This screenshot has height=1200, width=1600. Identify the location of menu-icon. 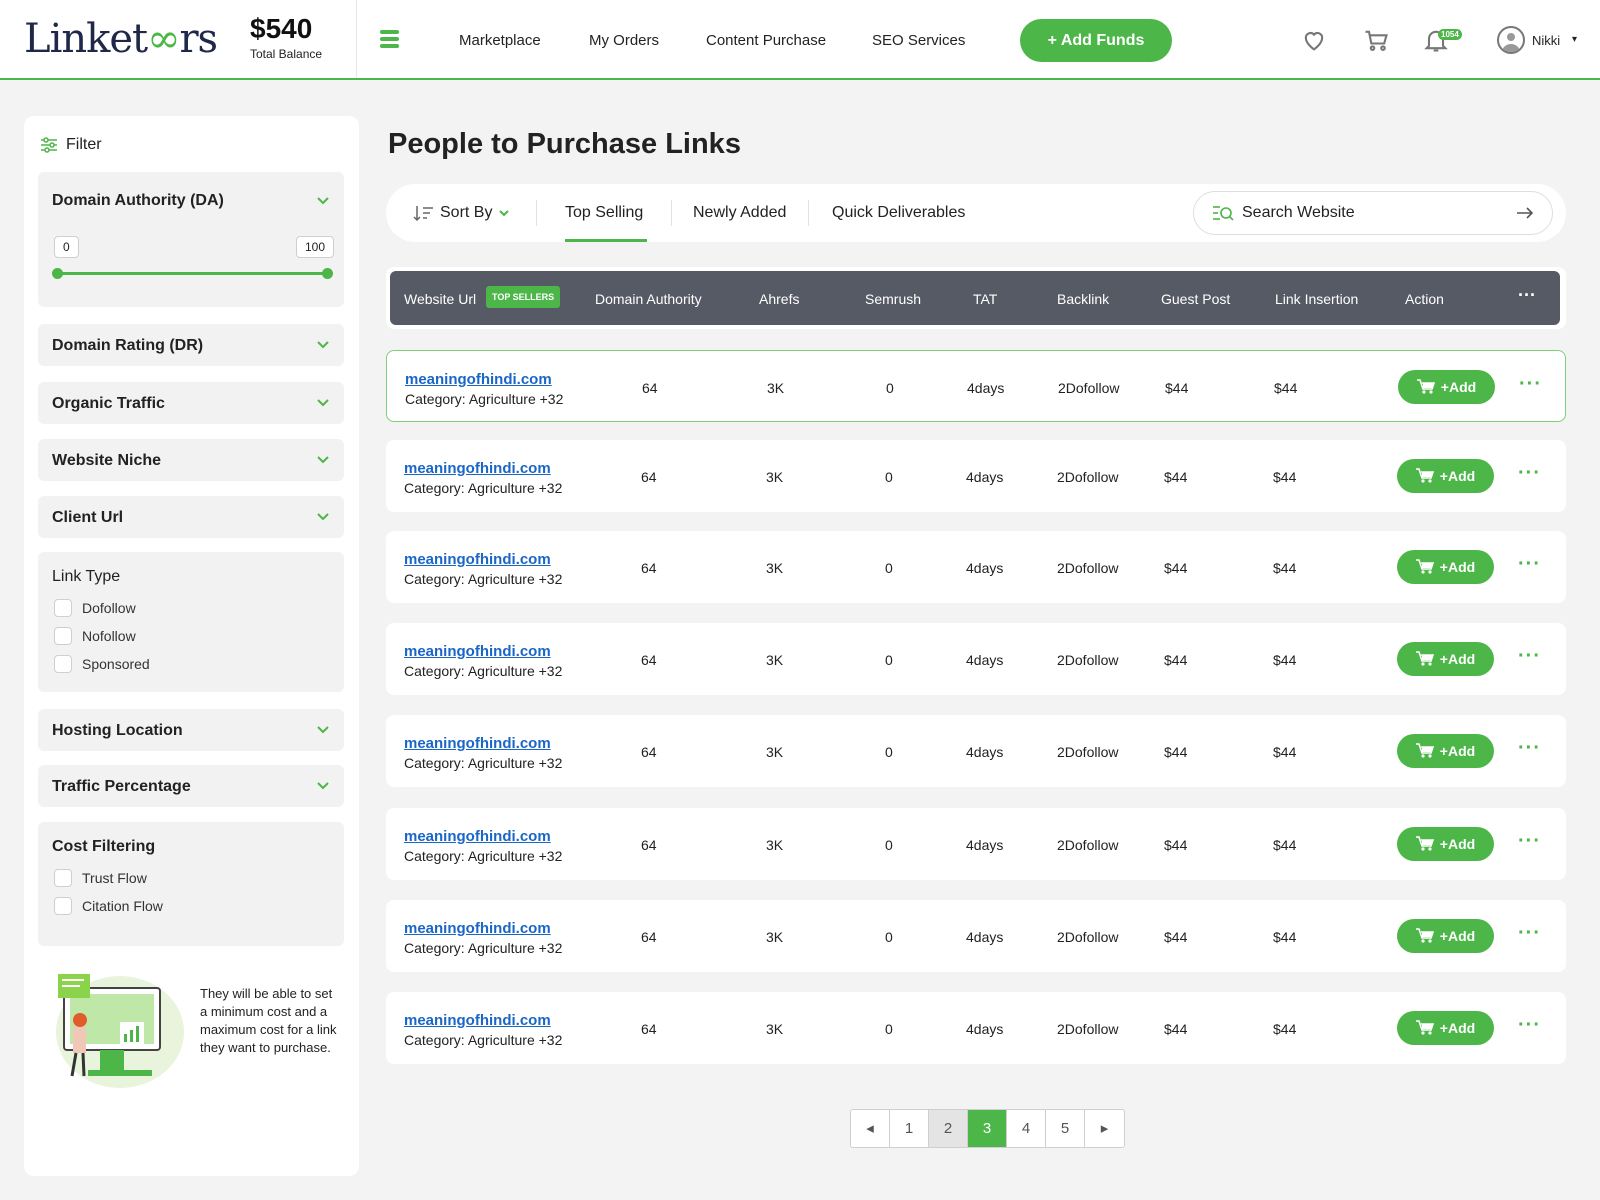
(389, 39).